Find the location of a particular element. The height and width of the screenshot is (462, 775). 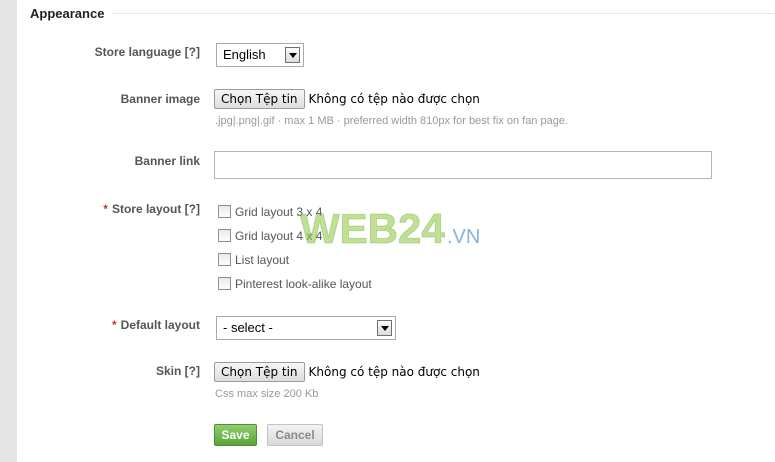

store-layout-option: Grid layout 4 x 4 is located at coordinates (270, 236).